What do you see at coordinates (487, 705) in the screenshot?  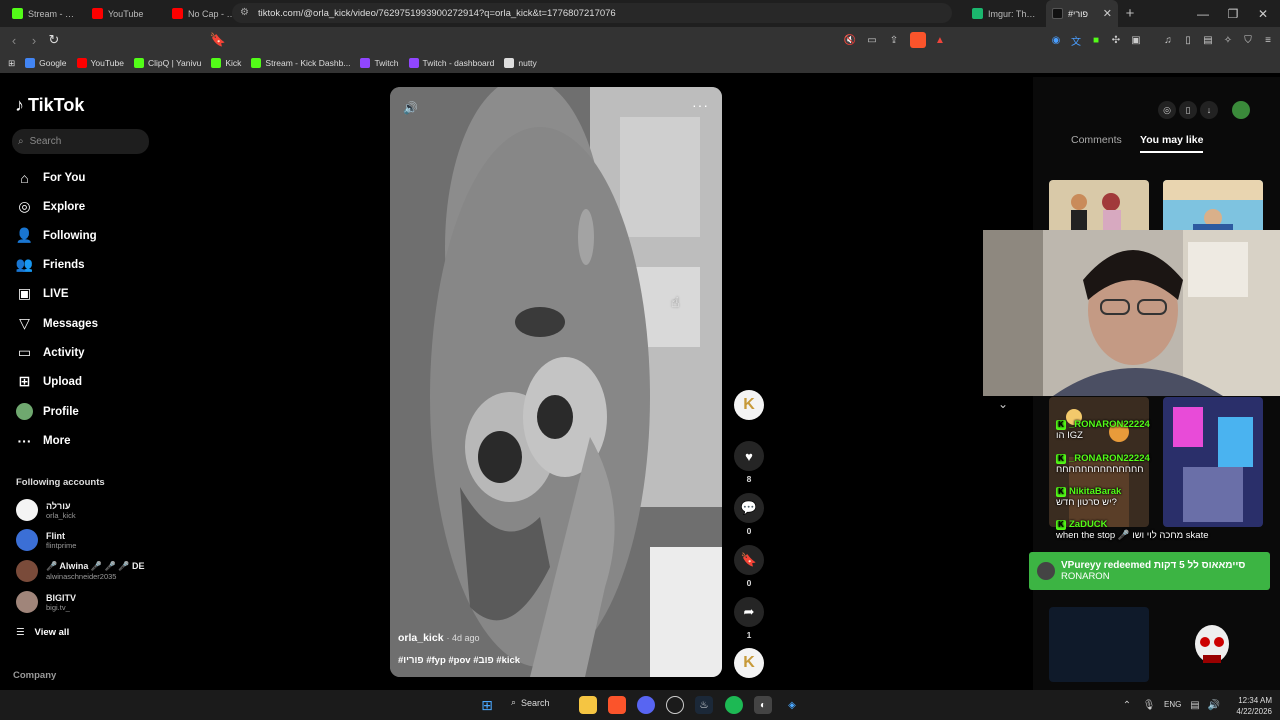 I see `windows-start-icon: ⊞` at bounding box center [487, 705].